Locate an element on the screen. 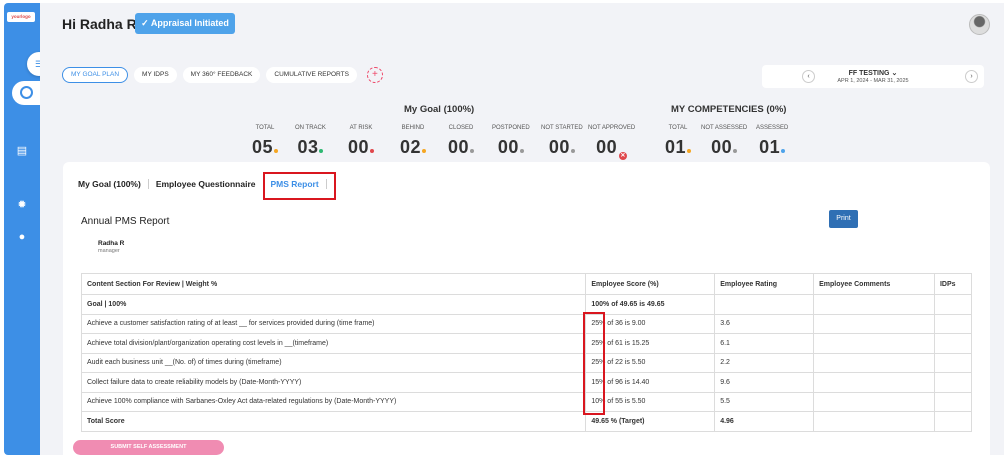  sidebar-item-goals is located at coordinates (27, 93).